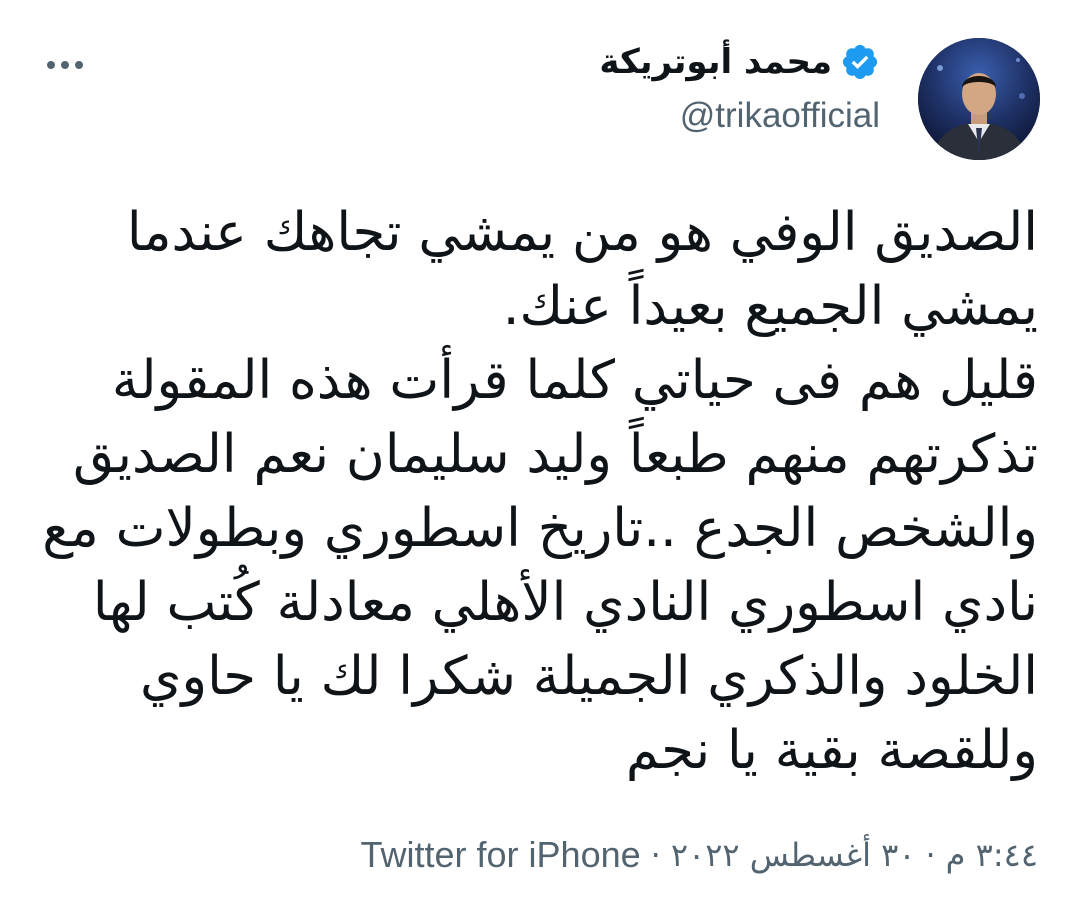 Image resolution: width=1080 pixels, height=902 pixels. What do you see at coordinates (992, 855) in the screenshot?
I see `tweet-time: ٣:٤٤ م` at bounding box center [992, 855].